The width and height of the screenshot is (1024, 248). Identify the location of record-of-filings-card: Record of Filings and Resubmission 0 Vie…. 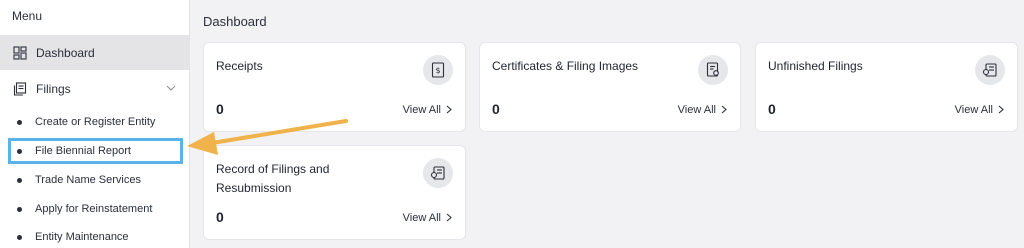
(334, 192).